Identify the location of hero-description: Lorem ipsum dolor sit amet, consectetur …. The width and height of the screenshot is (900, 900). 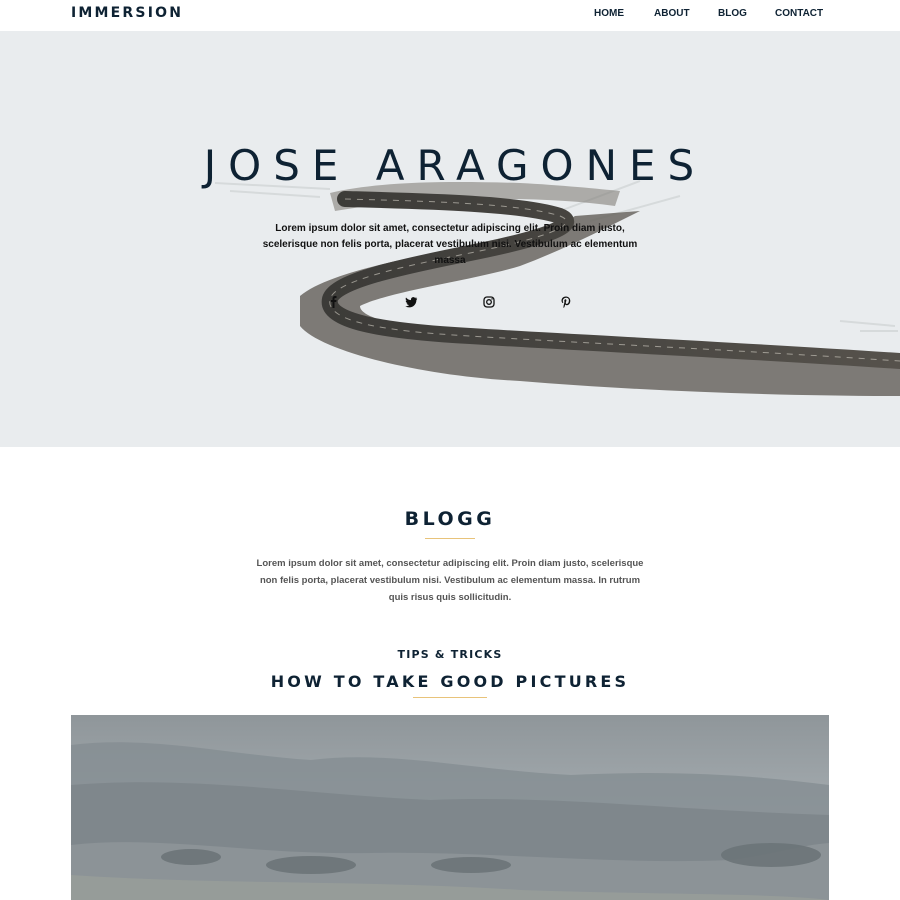
(450, 244).